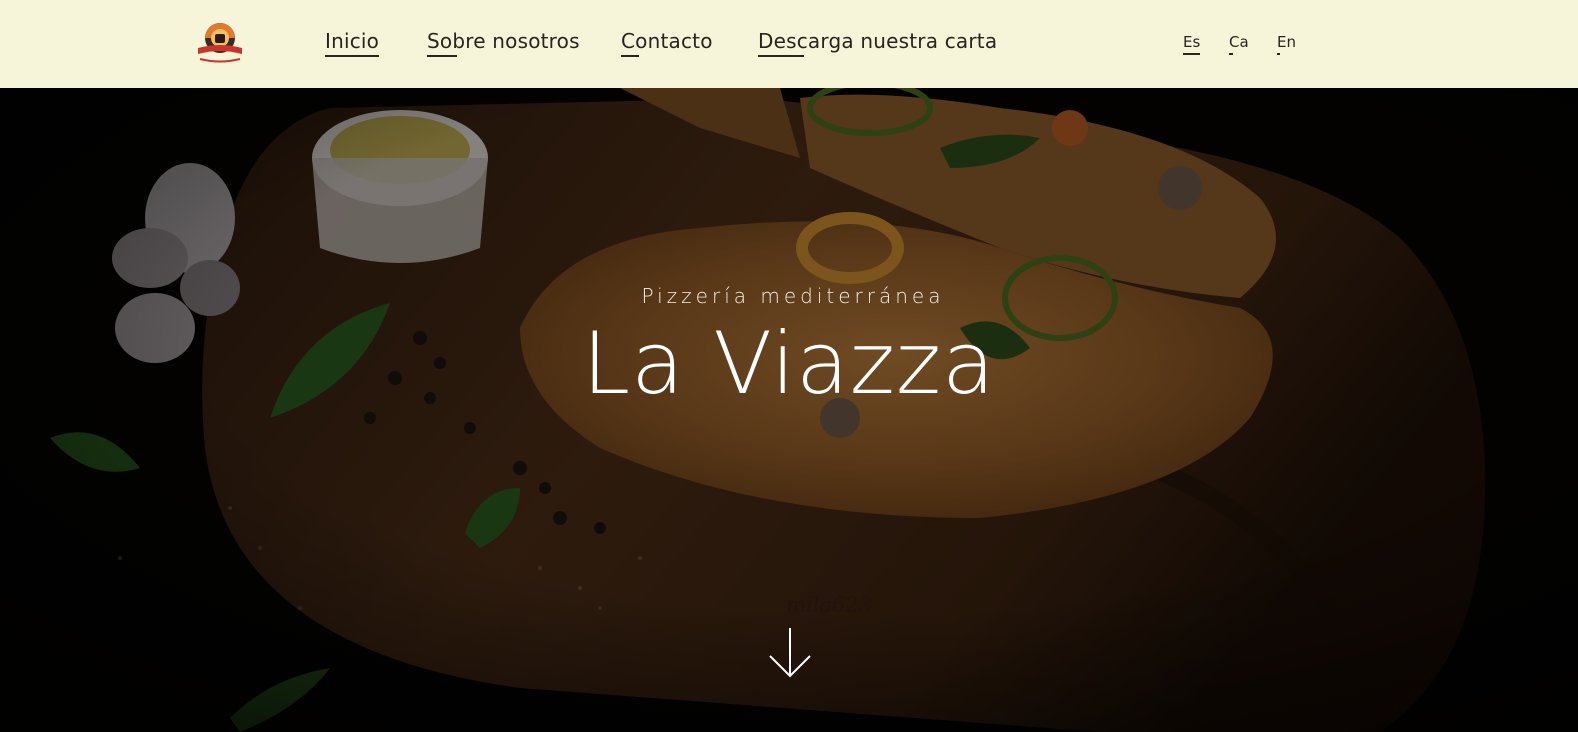 Image resolution: width=1578 pixels, height=732 pixels. I want to click on lang-es-button: Es, so click(1192, 44).